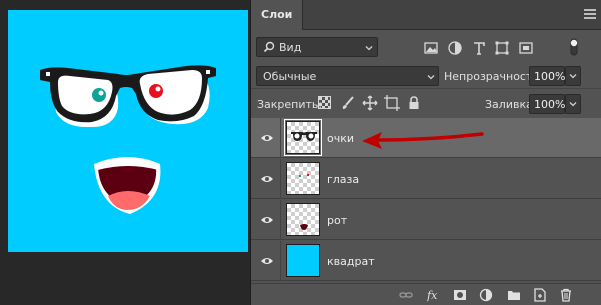  I want to click on right-pupil-highlight, so click(158, 89).